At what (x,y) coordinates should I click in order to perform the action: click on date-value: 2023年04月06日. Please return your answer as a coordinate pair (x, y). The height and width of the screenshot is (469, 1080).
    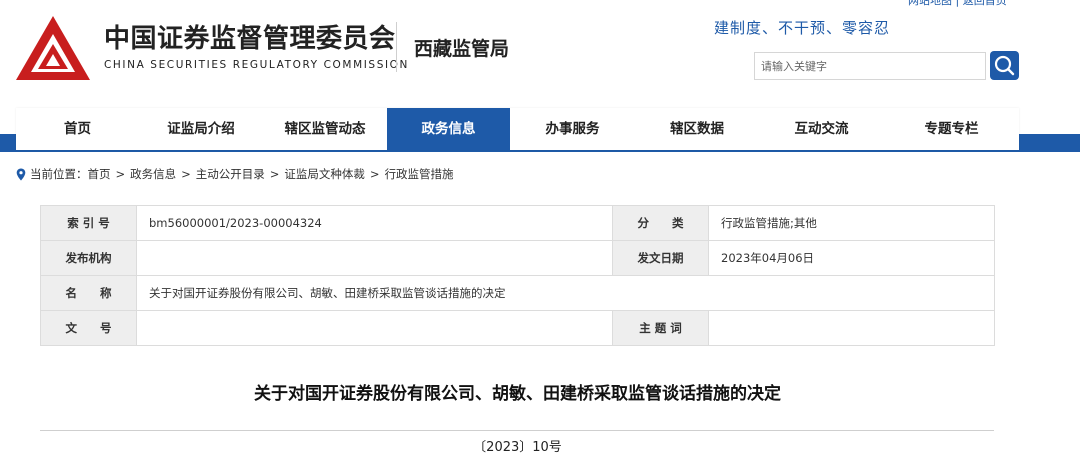
    Looking at the image, I should click on (851, 258).